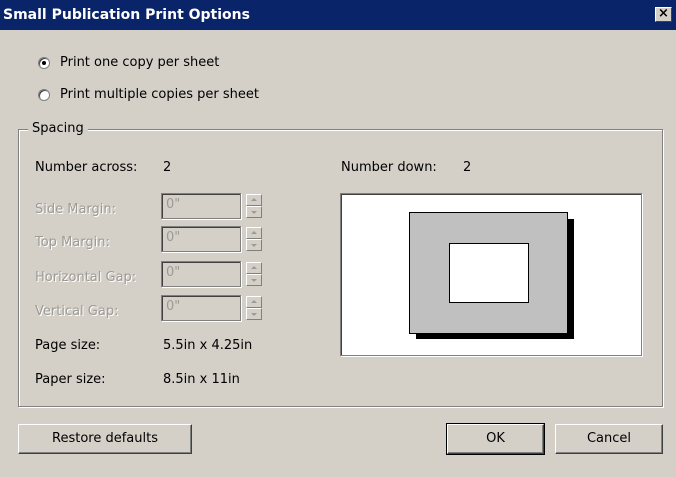 This screenshot has width=676, height=477. Describe the element at coordinates (77, 311) in the screenshot. I see `vertical-gap-label: Vertical Gap:` at that location.